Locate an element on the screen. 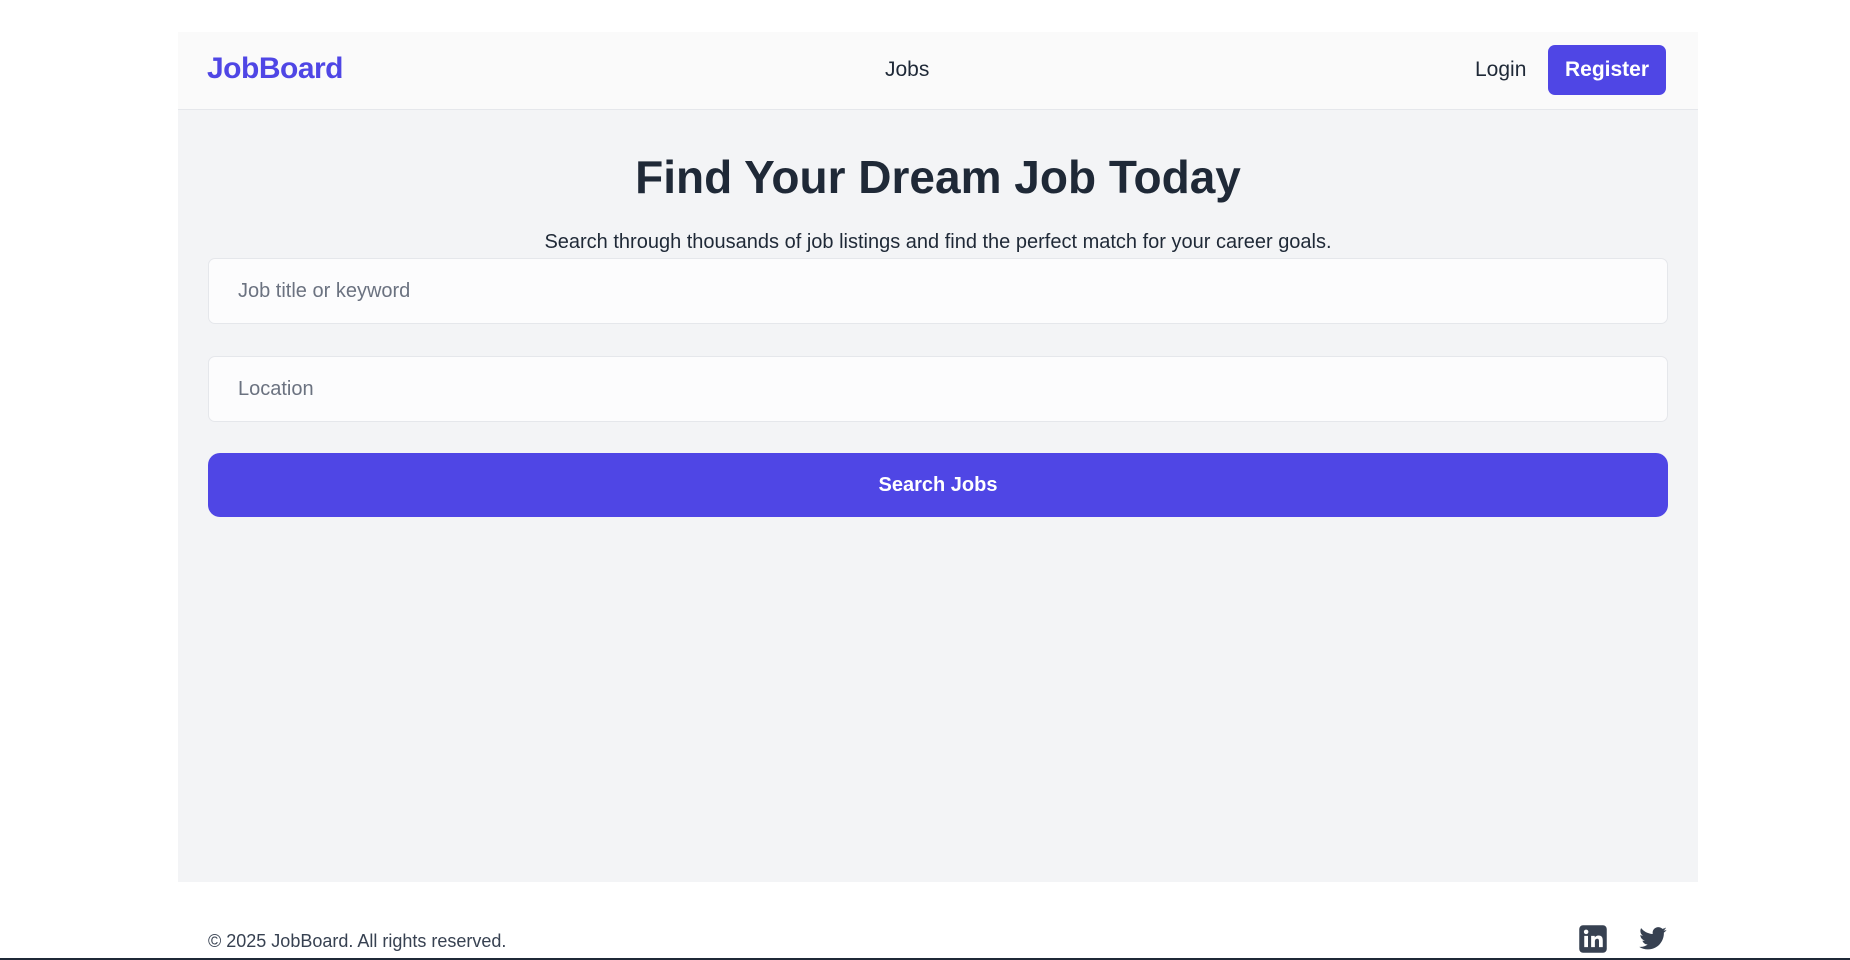 The width and height of the screenshot is (1850, 960). footer: © 2025 JobBoard. All rights reserved. is located at coordinates (938, 921).